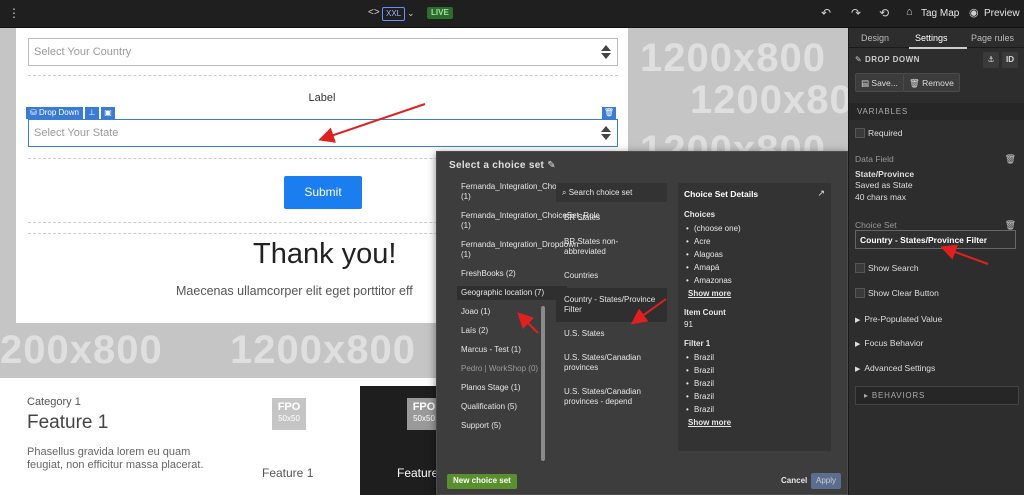 This screenshot has width=1024, height=495. What do you see at coordinates (512, 312) in the screenshot?
I see `group-item: Joao (1)` at bounding box center [512, 312].